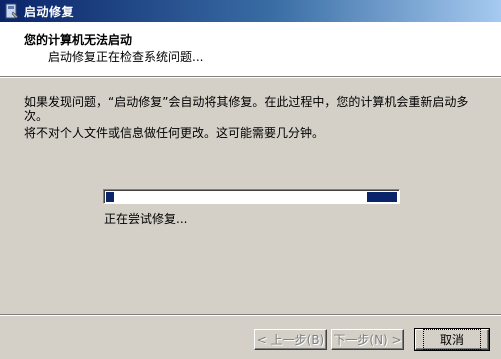 The image size is (501, 359). I want to click on progress-block-start, so click(110, 197).